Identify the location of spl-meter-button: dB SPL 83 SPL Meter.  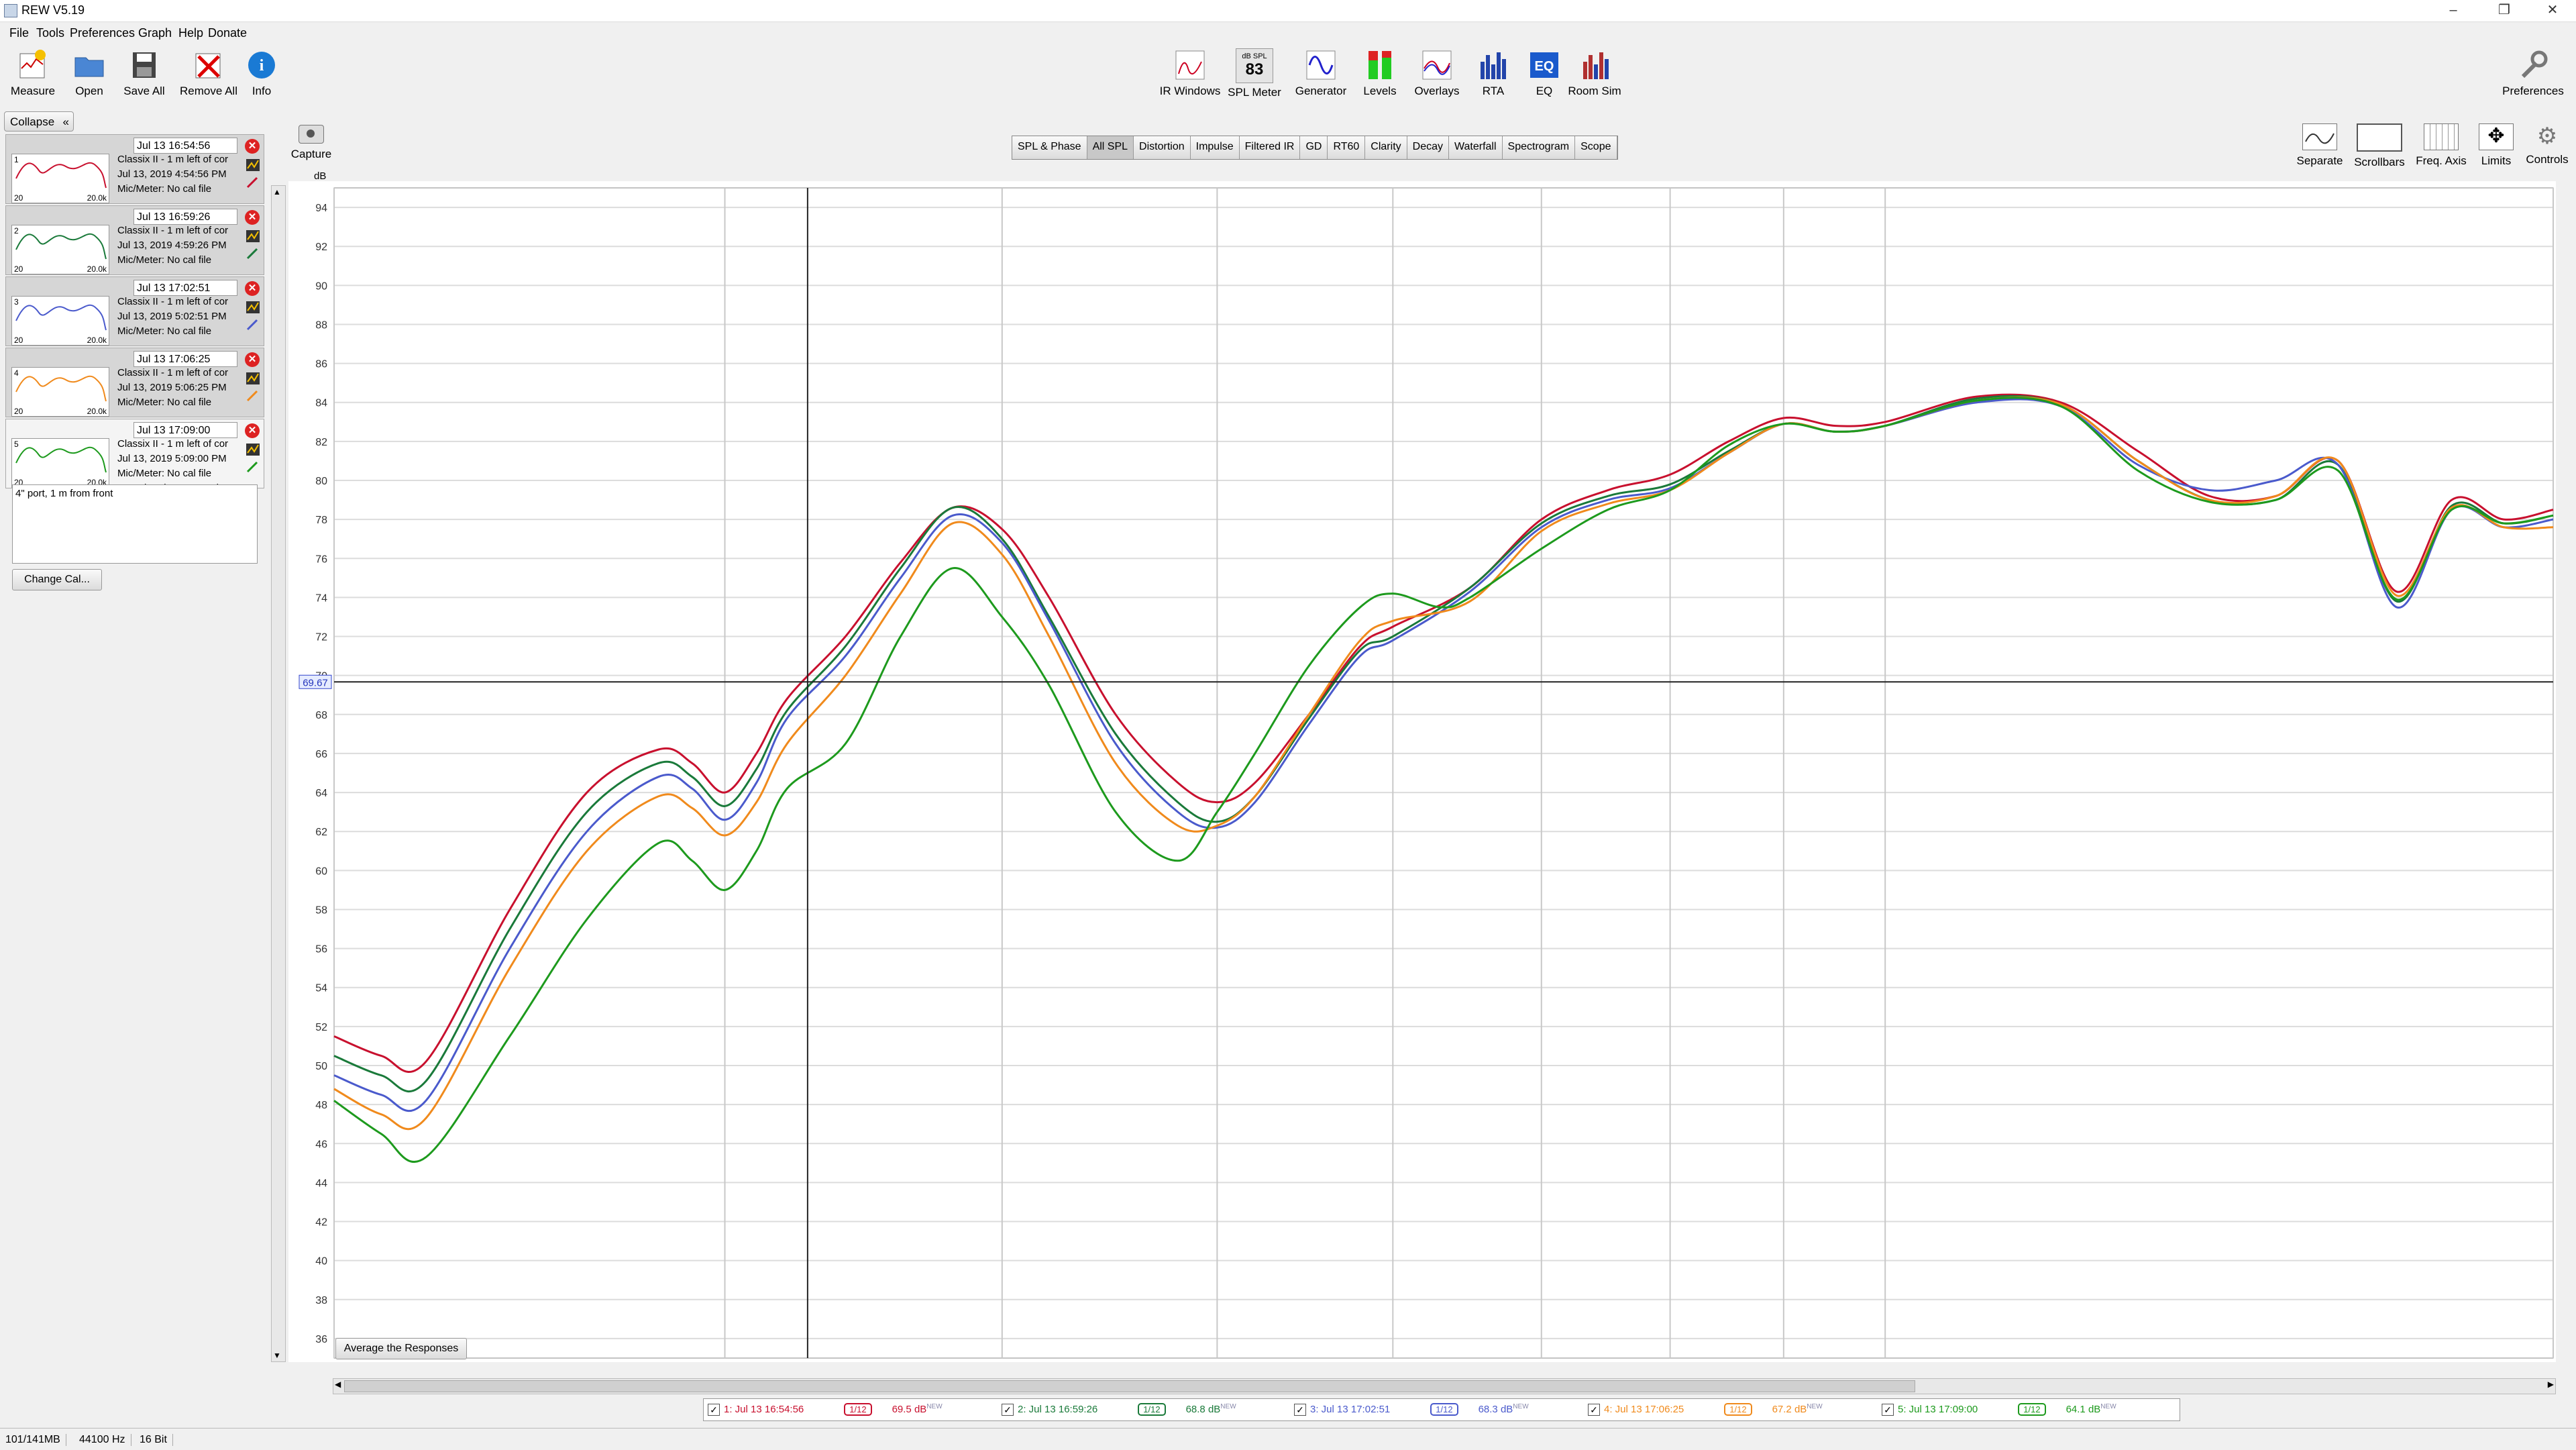
(1254, 73).